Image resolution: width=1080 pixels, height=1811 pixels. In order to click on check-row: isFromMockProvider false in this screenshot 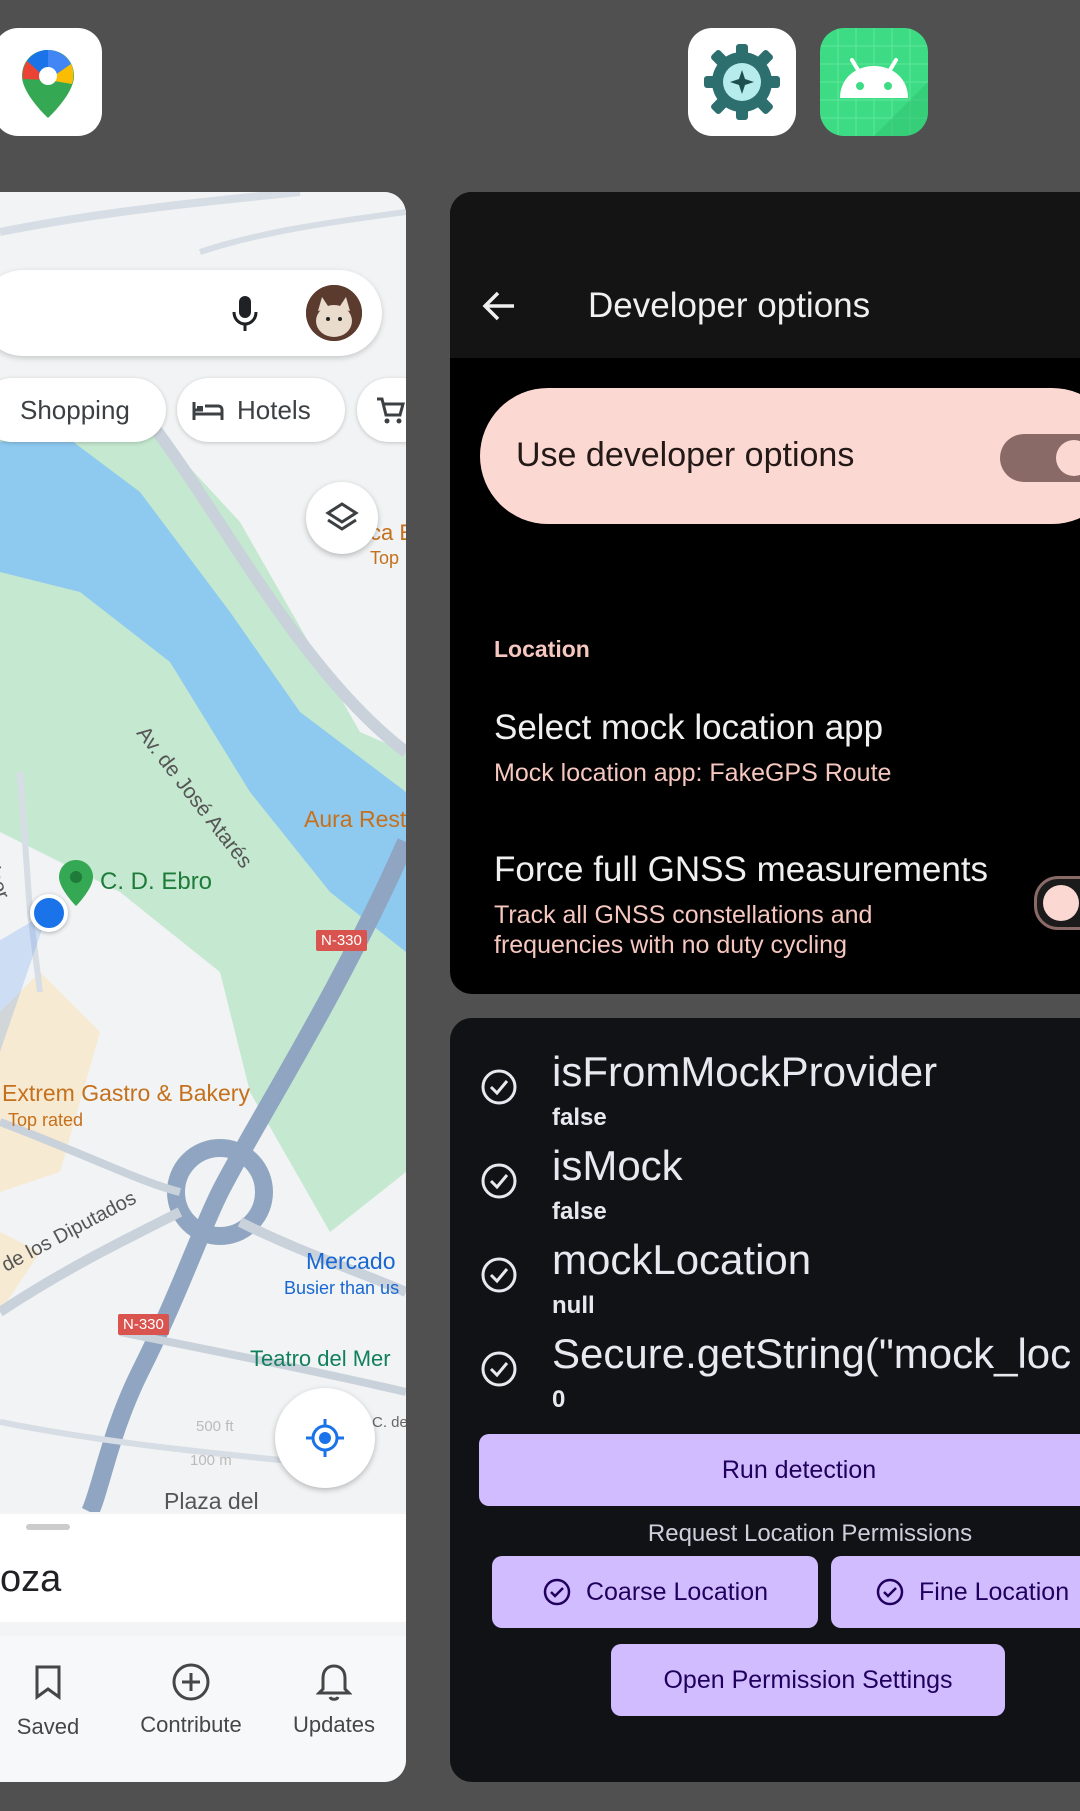, I will do `click(765, 1095)`.